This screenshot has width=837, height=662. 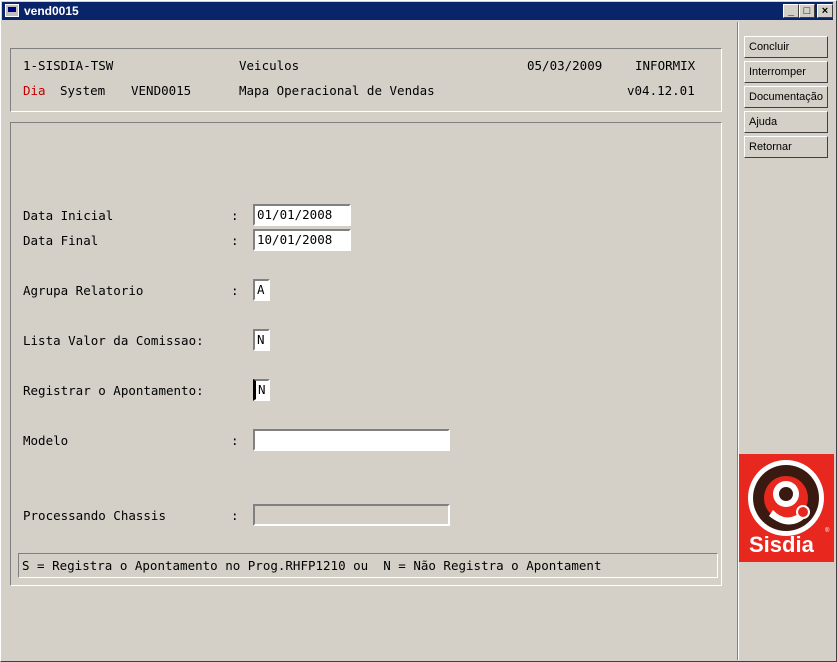 I want to click on retornar-button: Retornar, so click(x=786, y=147).